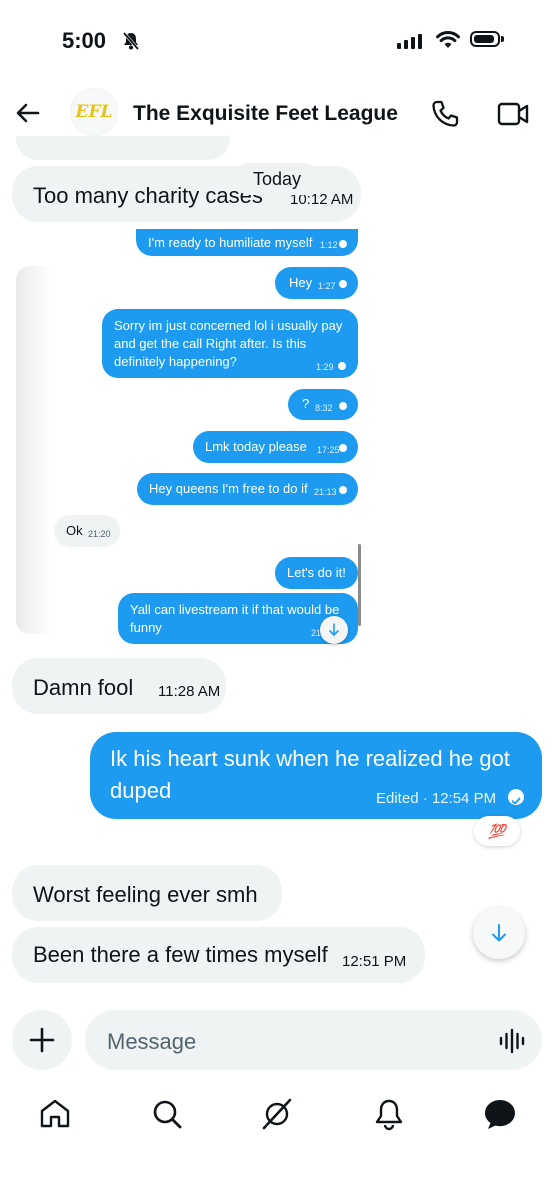 The height and width of the screenshot is (1200, 554). Describe the element at coordinates (500, 1116) in the screenshot. I see `messages-icon` at that location.